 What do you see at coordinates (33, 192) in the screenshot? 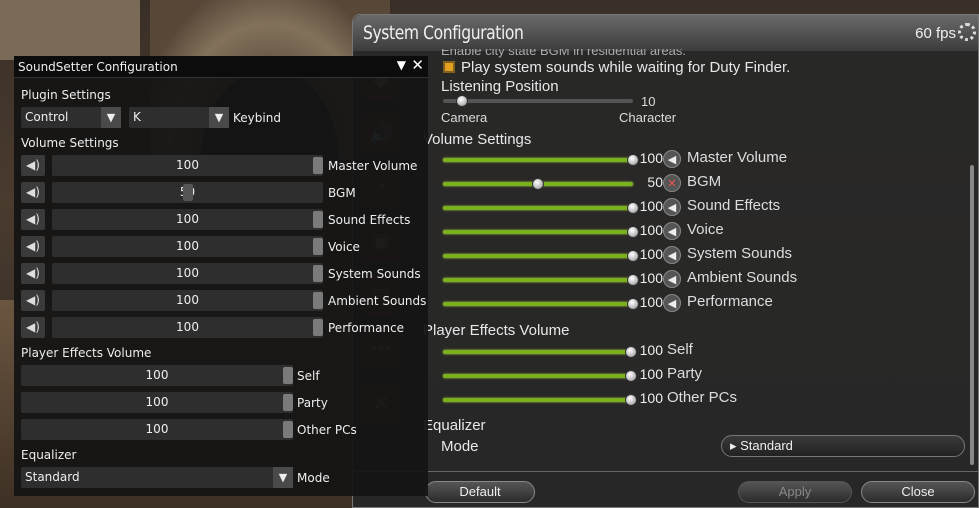
I see `speaker-low-icon: ◀)` at bounding box center [33, 192].